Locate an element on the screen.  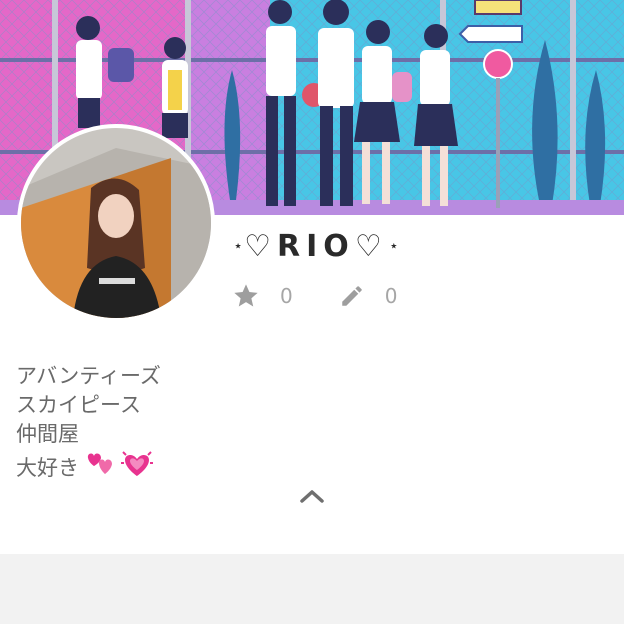
stat-posts: 0 is located at coordinates (368, 296).